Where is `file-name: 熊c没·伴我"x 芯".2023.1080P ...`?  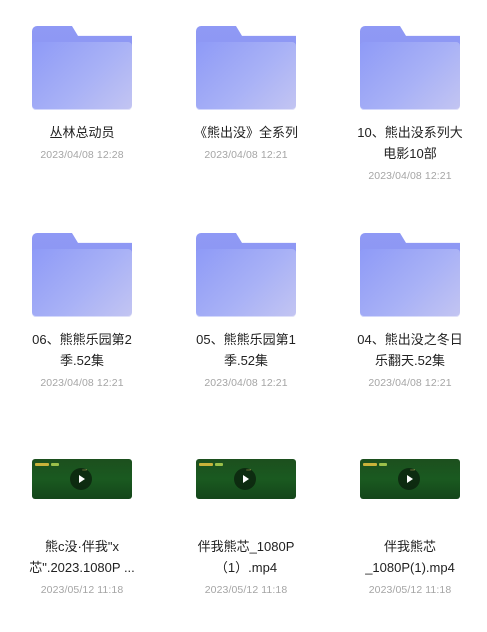 file-name: 熊c没·伴我"x 芯".2023.1080P ... is located at coordinates (82, 557).